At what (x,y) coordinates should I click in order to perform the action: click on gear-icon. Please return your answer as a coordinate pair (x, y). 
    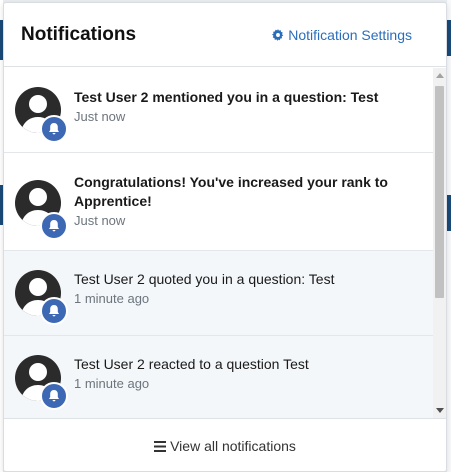
    Looking at the image, I should click on (278, 34).